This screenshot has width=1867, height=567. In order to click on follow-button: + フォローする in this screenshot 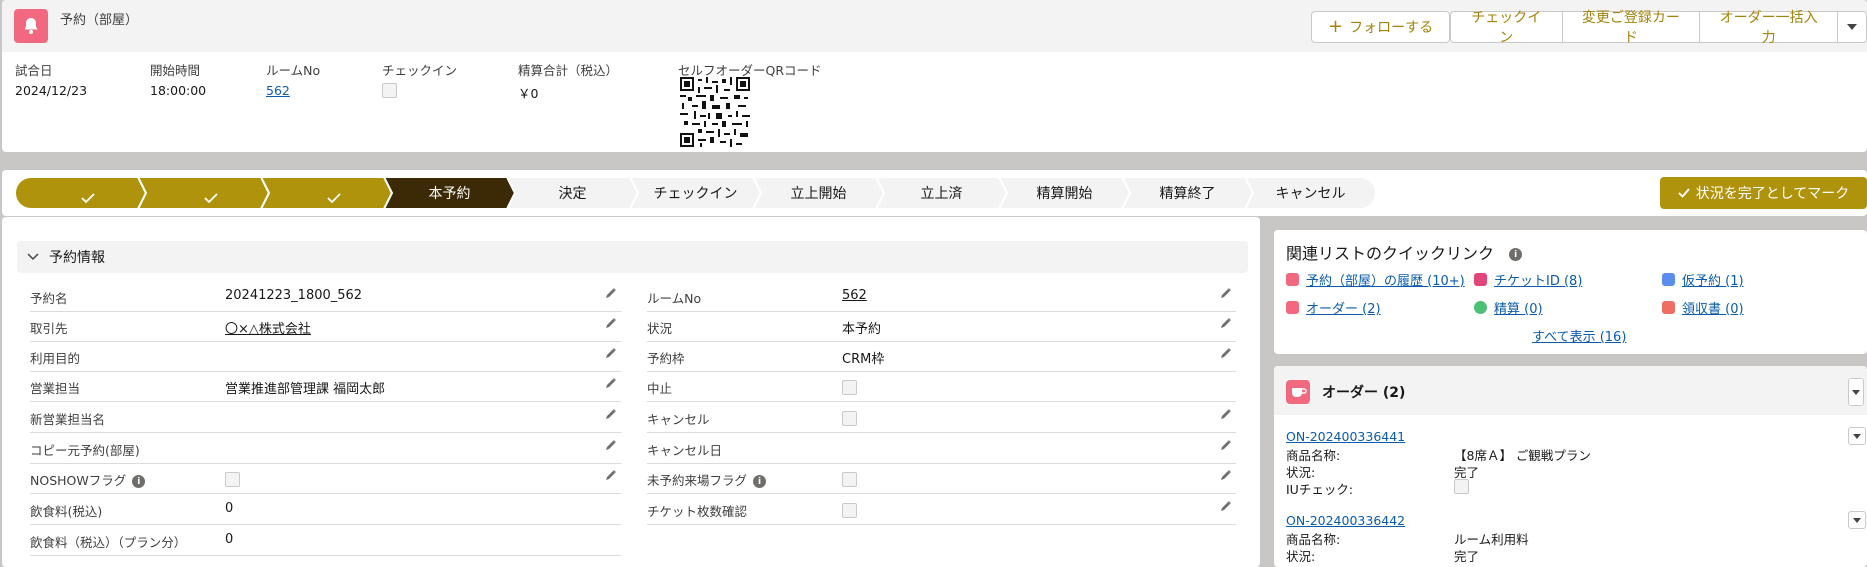, I will do `click(1381, 27)`.